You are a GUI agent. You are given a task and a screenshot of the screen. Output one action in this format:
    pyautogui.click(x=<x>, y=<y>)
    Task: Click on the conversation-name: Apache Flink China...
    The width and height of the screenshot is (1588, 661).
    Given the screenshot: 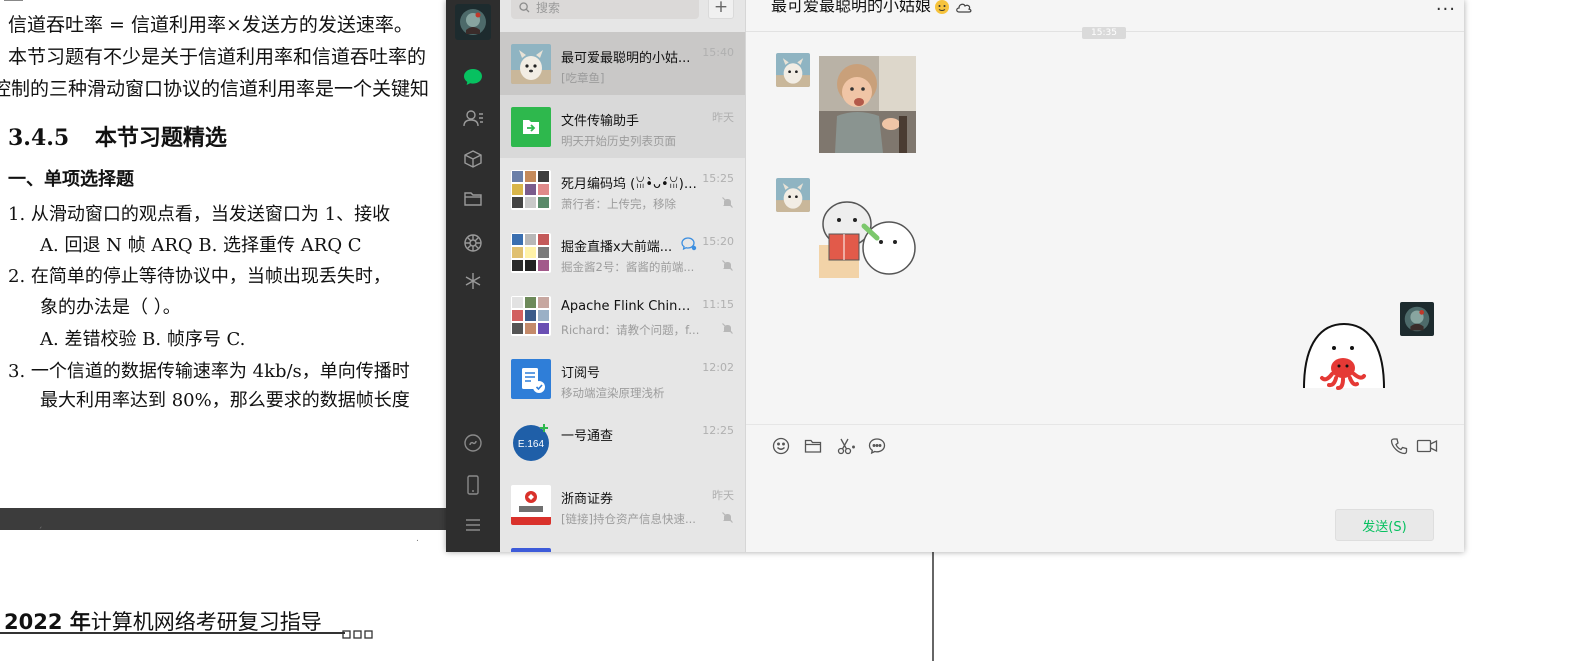 What is the action you would take?
    pyautogui.click(x=629, y=306)
    